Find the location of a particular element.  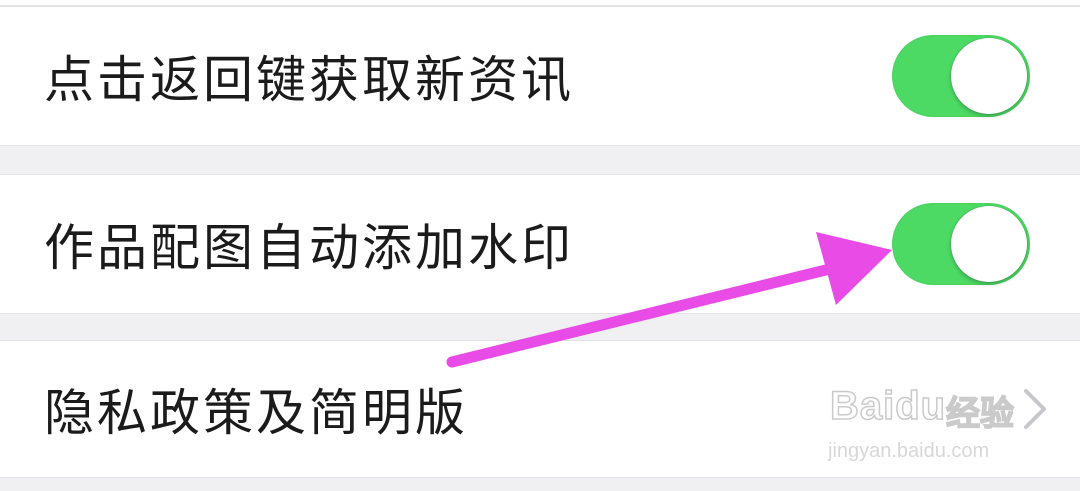

watermark-url: jingyan.baidu.com is located at coordinates (909, 451).